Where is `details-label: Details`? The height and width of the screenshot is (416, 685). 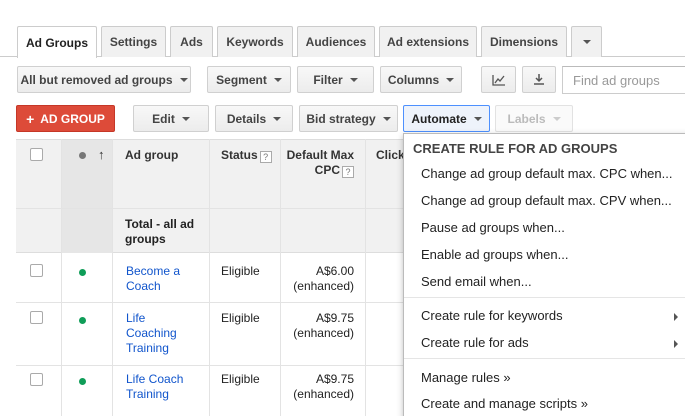
details-label: Details is located at coordinates (246, 118).